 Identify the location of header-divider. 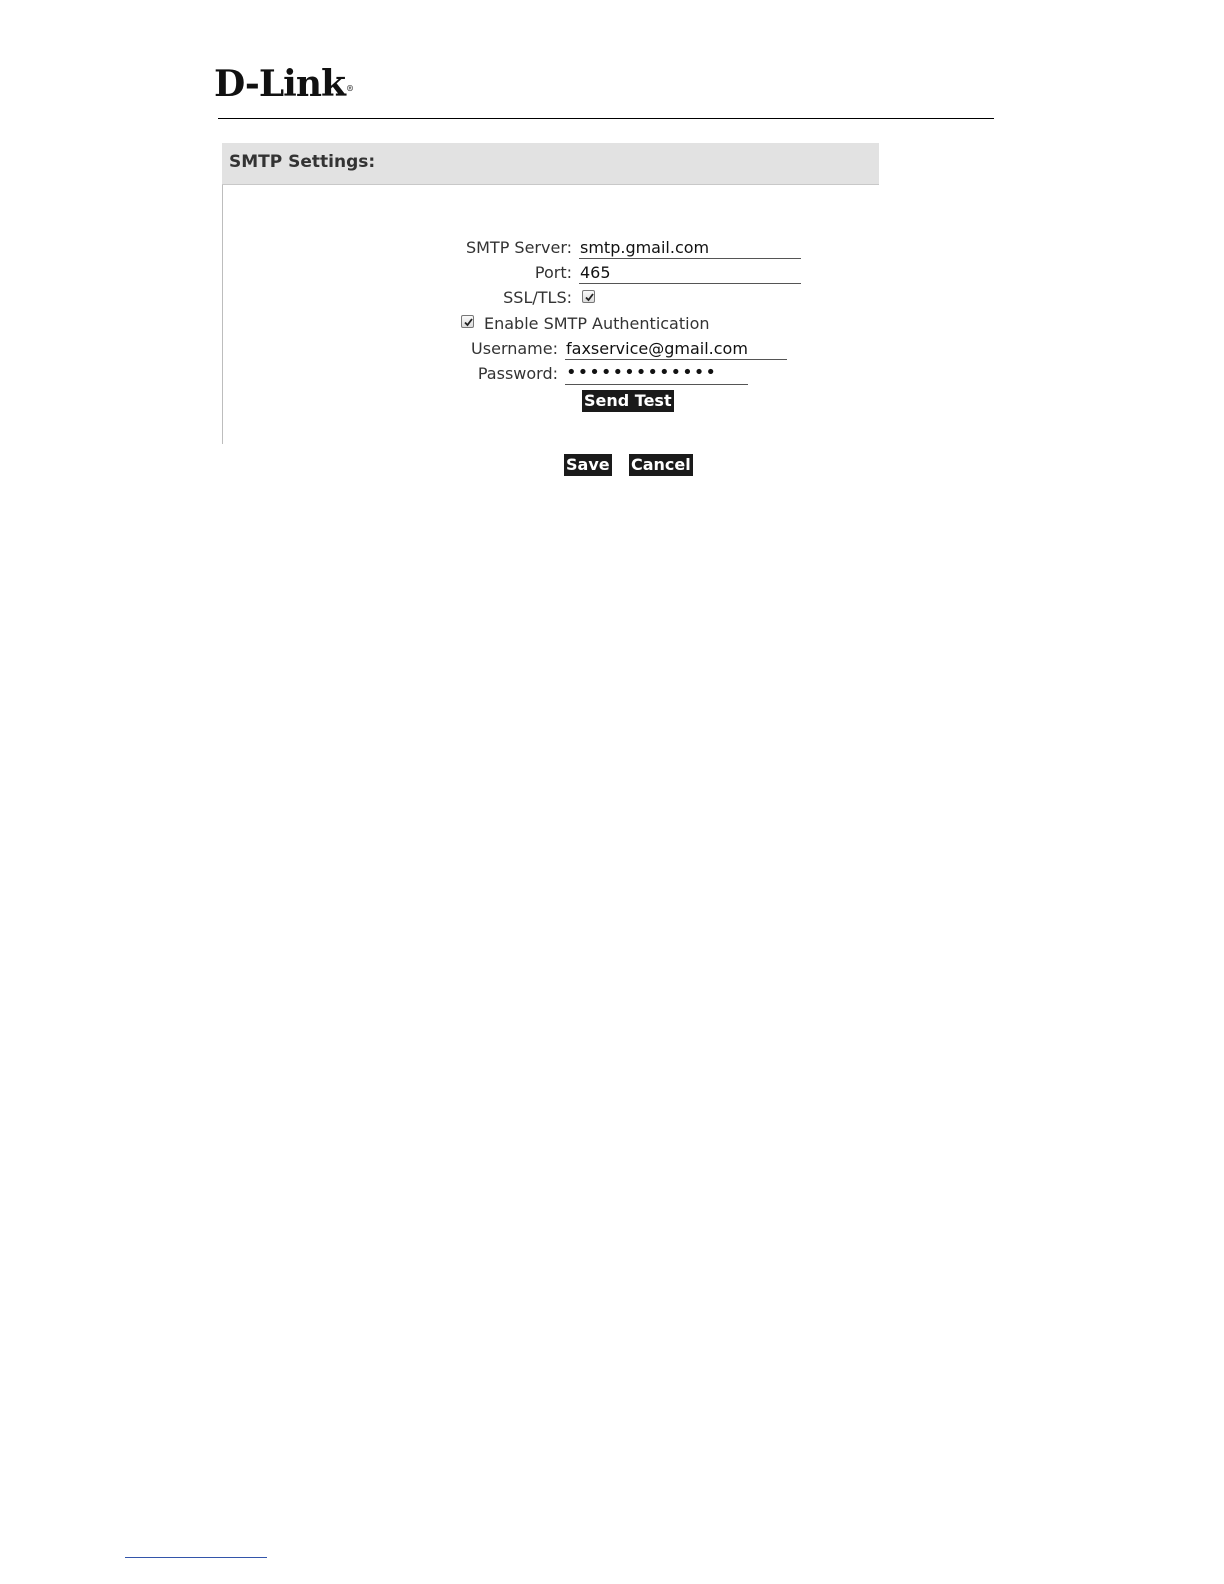
(606, 118).